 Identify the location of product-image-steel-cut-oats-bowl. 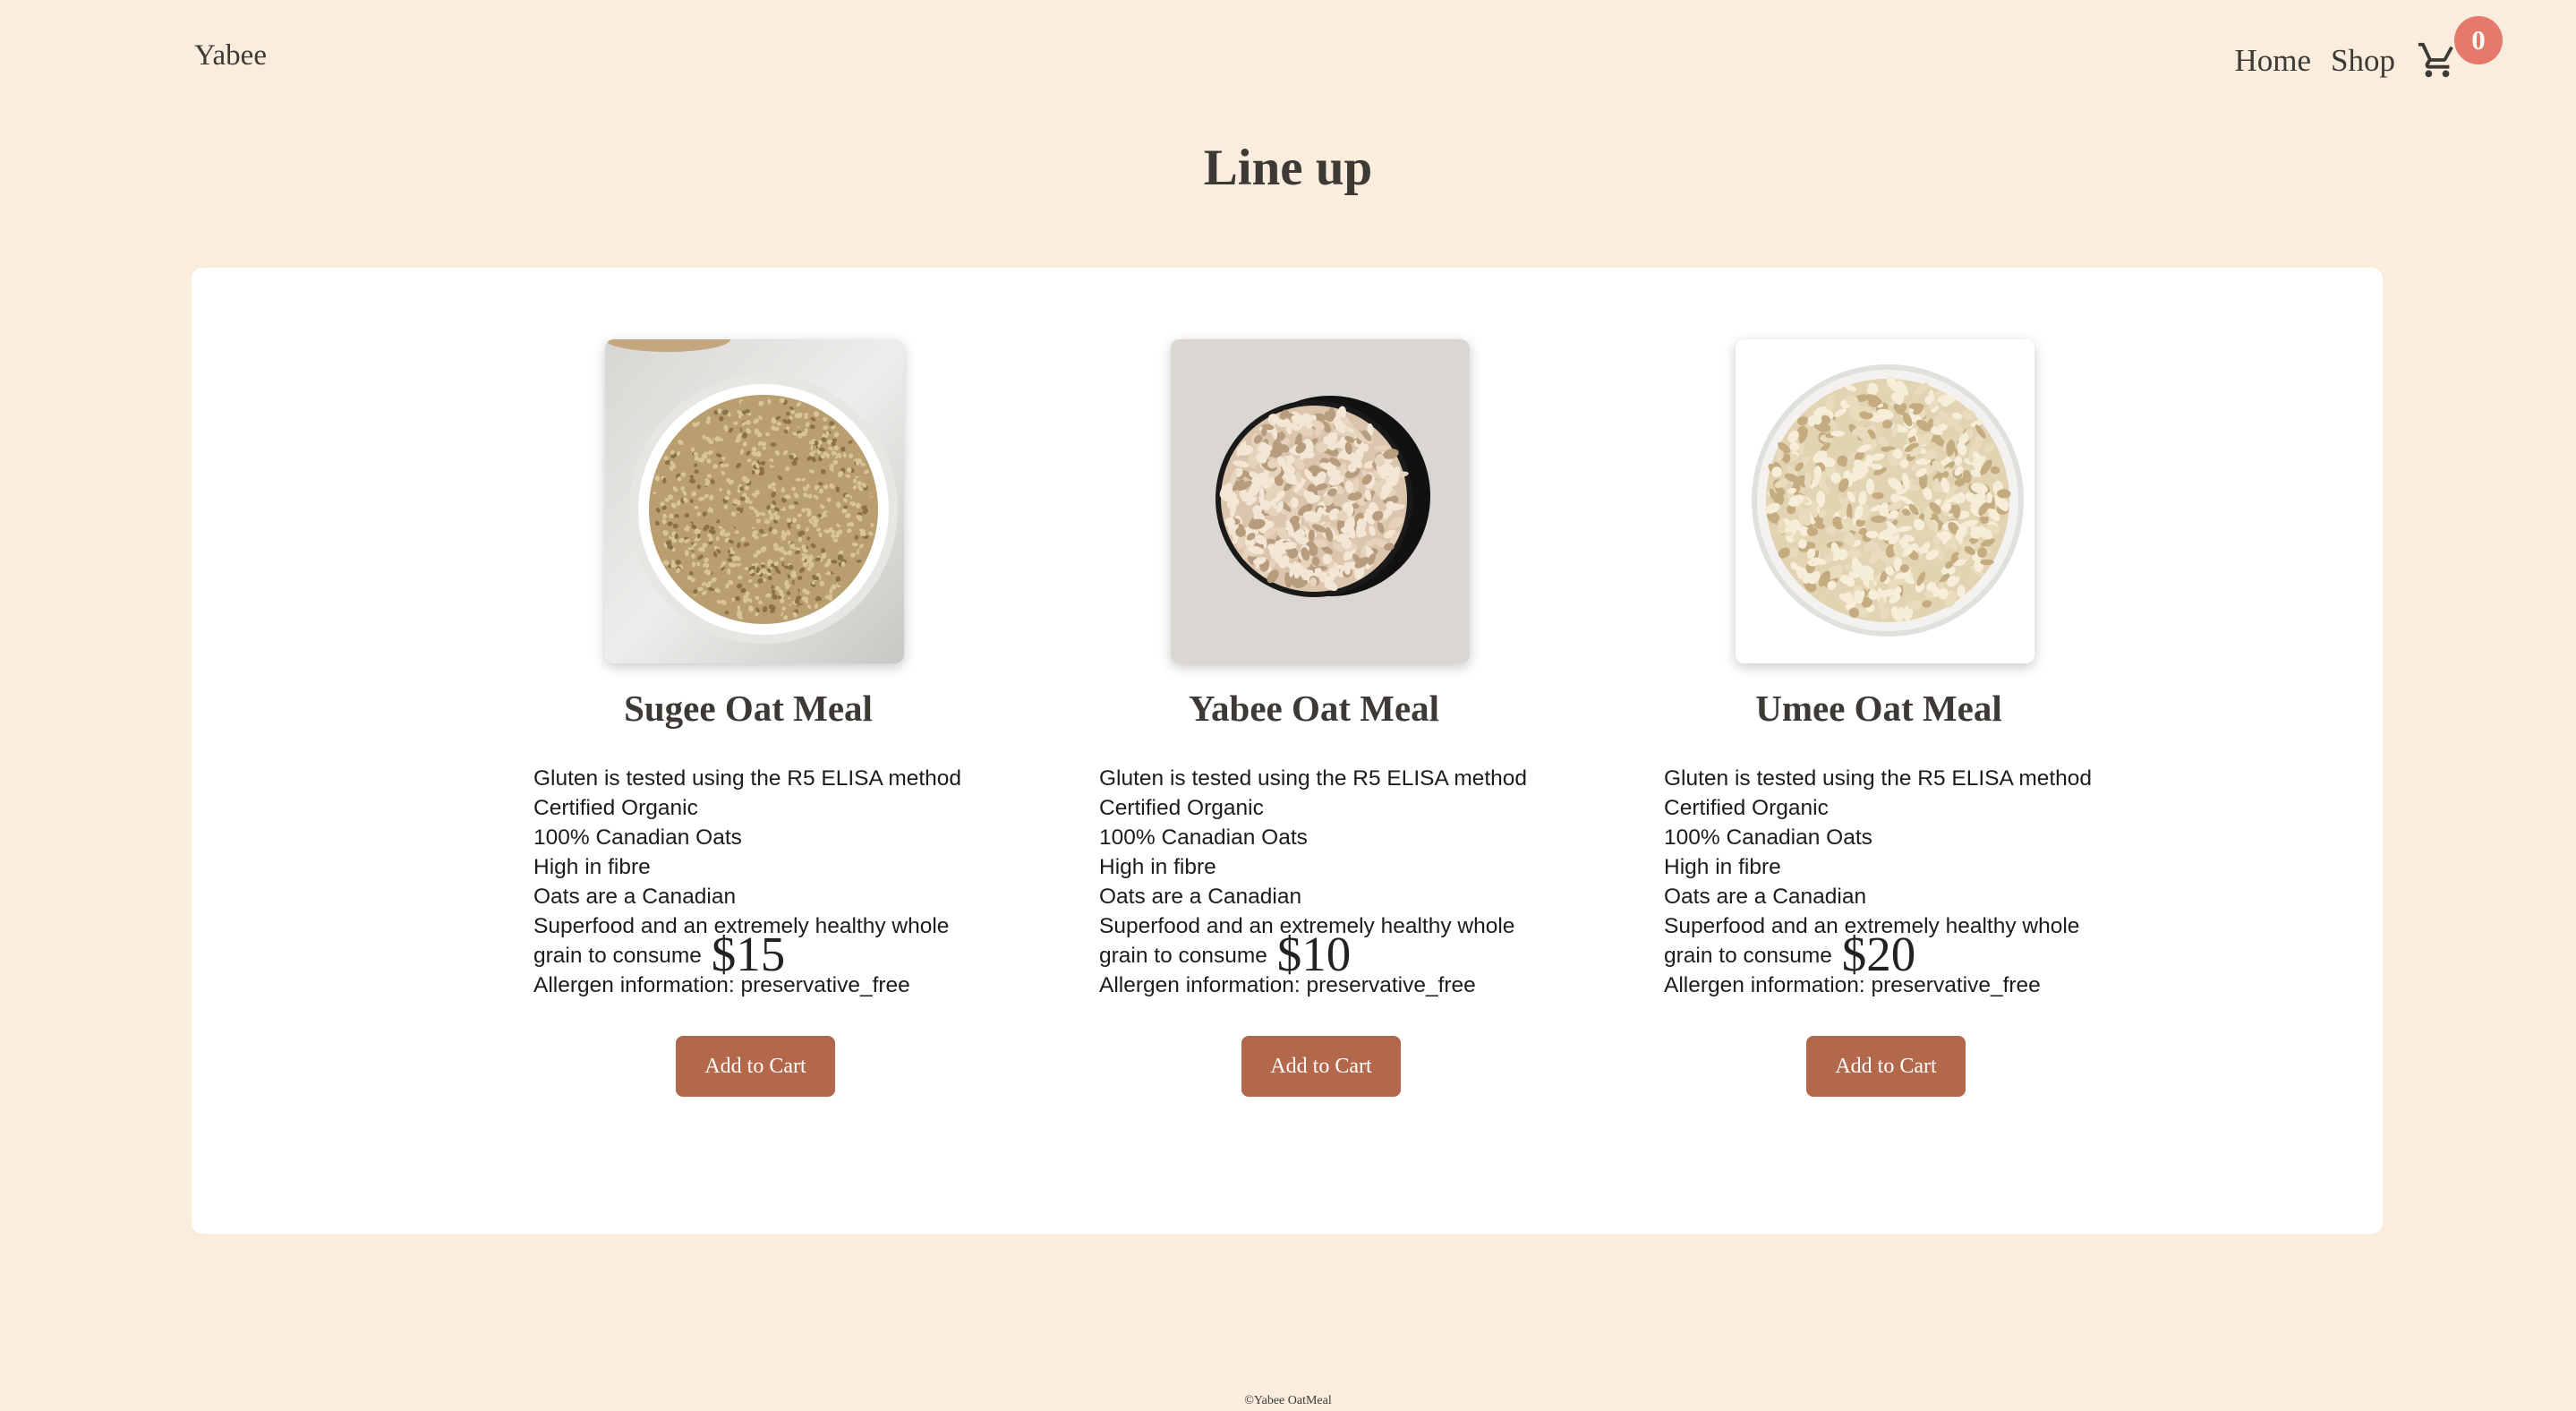
(754, 501).